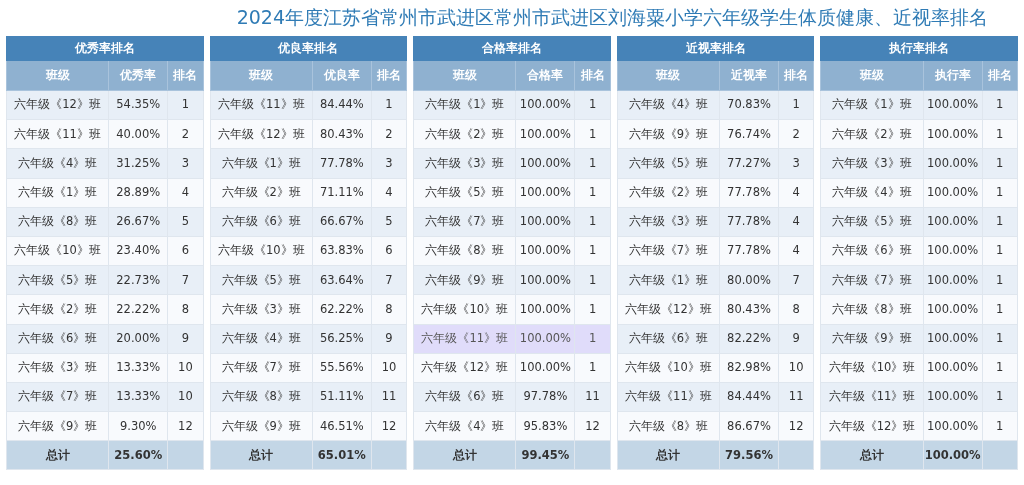  I want to click on table-cell: 86.67%, so click(749, 426).